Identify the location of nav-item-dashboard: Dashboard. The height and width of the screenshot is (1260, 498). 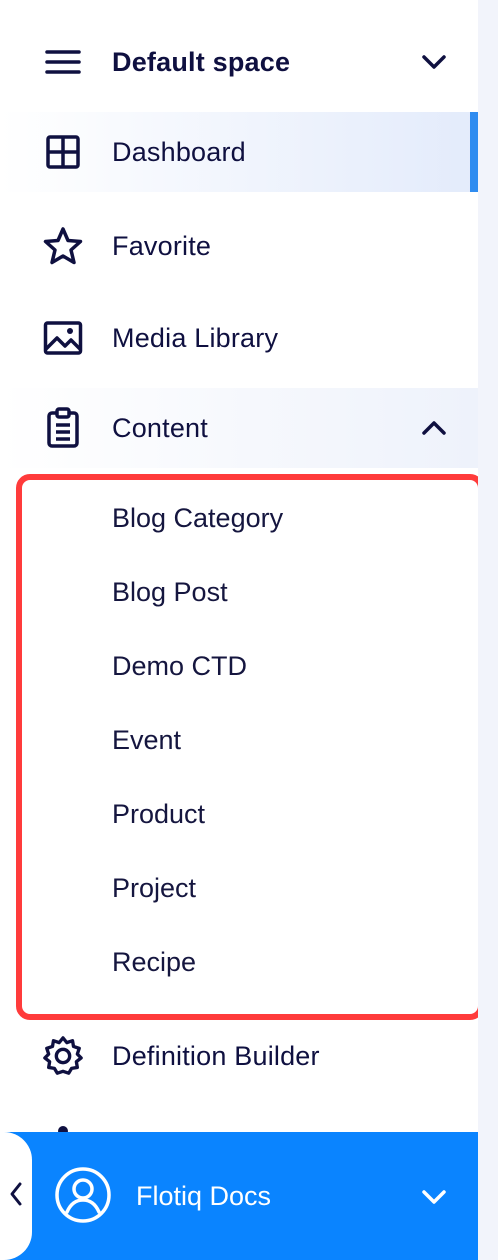
(239, 152).